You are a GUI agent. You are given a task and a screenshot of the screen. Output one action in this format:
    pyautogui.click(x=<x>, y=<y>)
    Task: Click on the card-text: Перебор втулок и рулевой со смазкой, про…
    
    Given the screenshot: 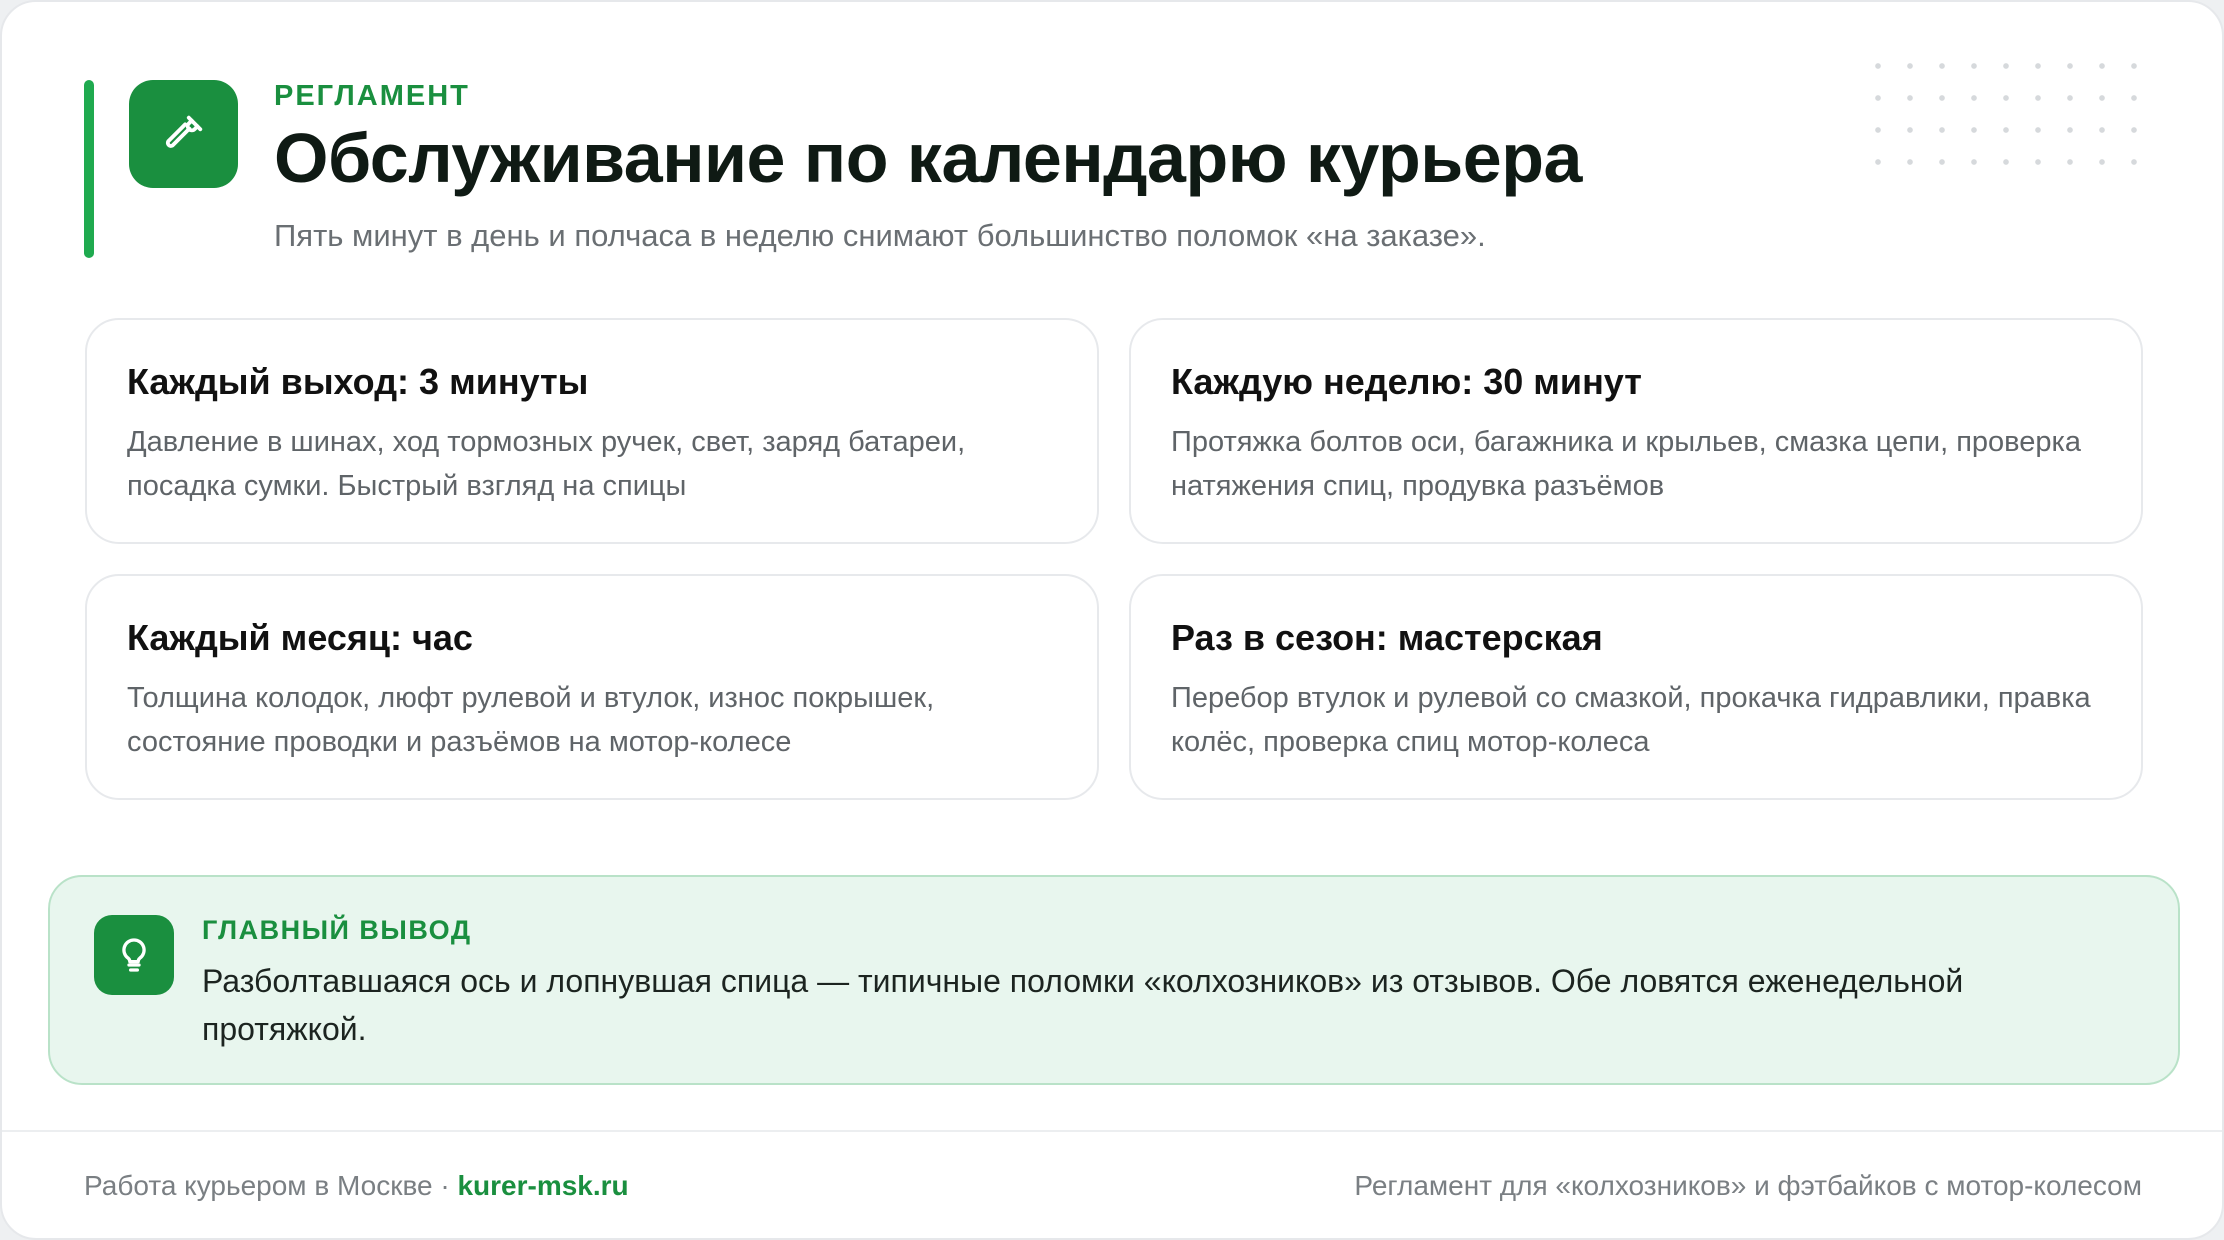 What is the action you would take?
    pyautogui.click(x=1631, y=719)
    